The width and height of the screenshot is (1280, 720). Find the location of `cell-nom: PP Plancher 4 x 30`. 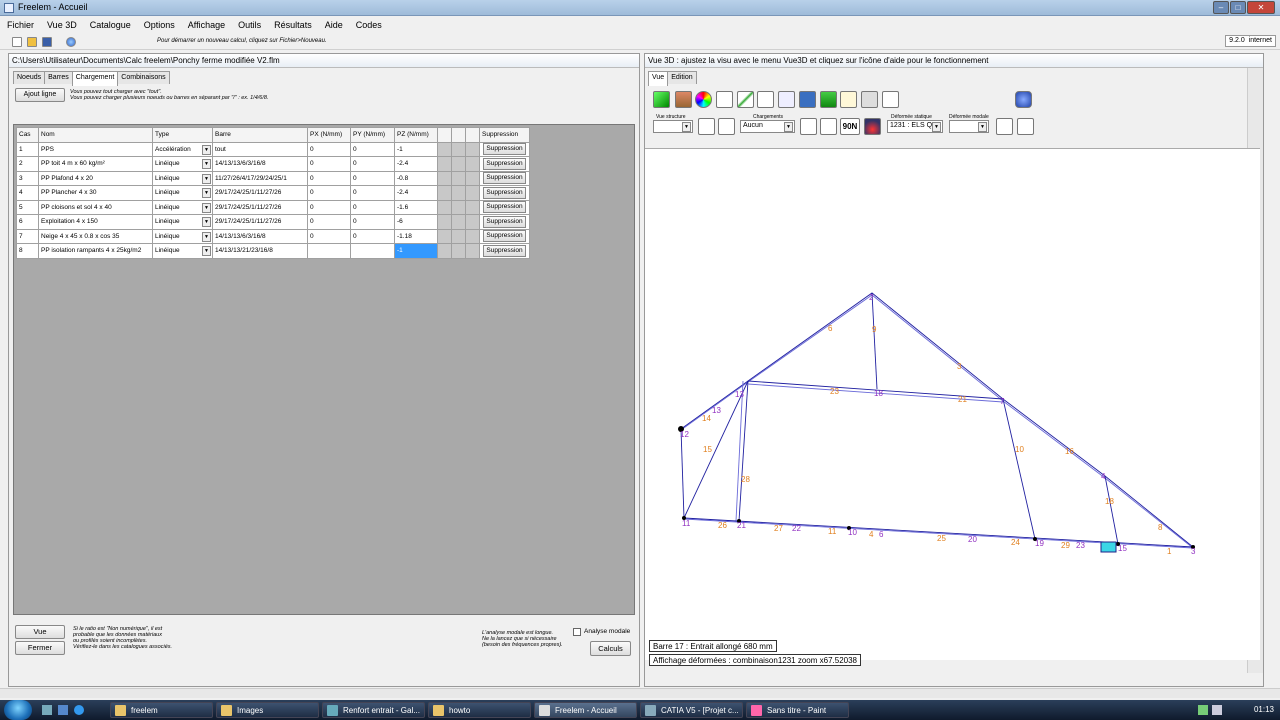

cell-nom: PP Plancher 4 x 30 is located at coordinates (95, 193).